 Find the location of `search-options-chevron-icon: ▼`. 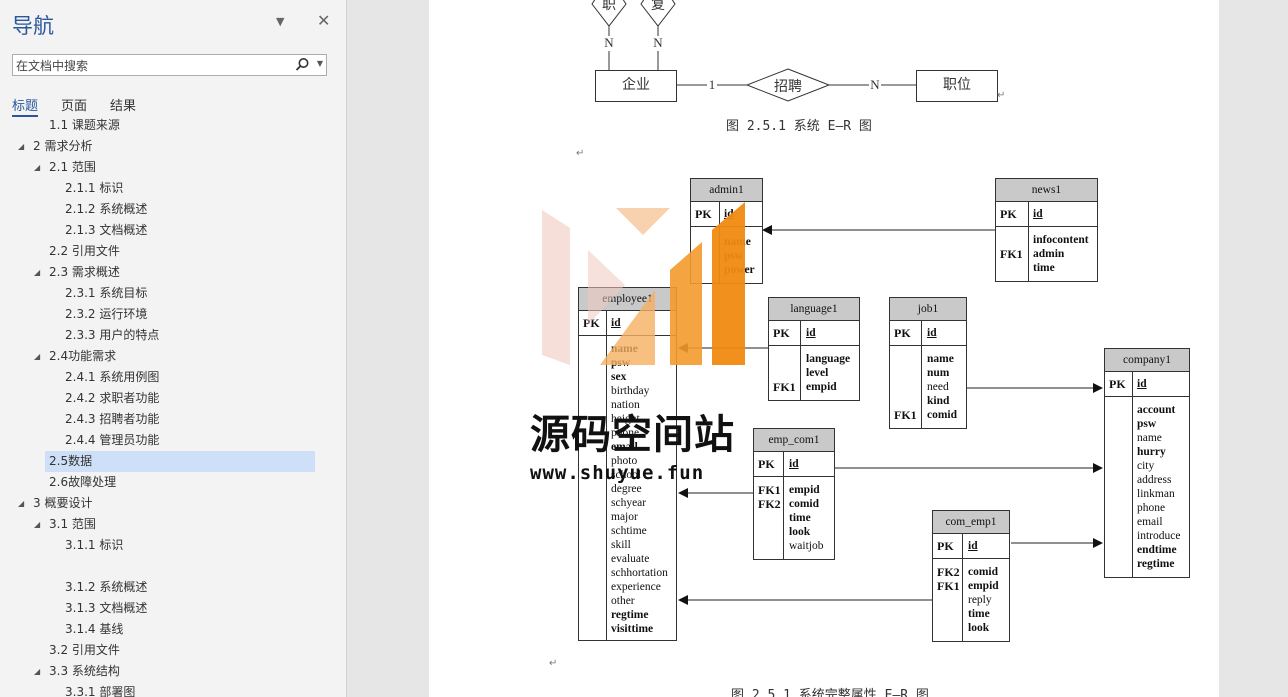

search-options-chevron-icon: ▼ is located at coordinates (320, 63).